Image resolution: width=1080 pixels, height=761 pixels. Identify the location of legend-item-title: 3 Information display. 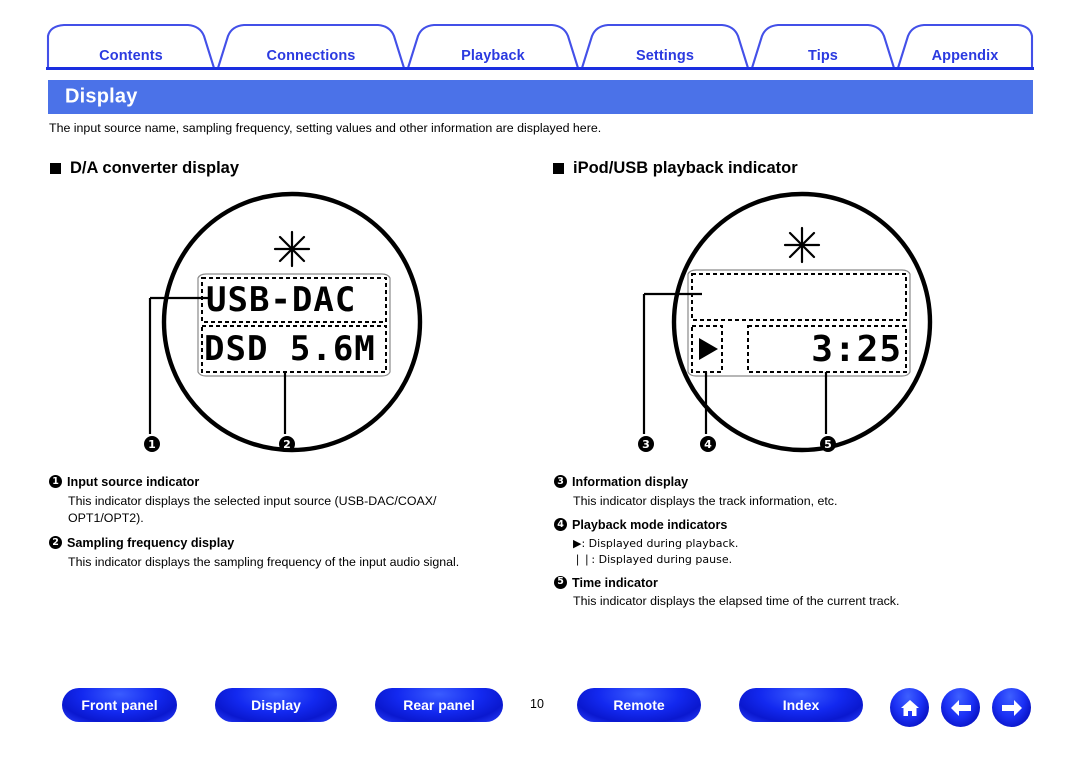
(804, 483).